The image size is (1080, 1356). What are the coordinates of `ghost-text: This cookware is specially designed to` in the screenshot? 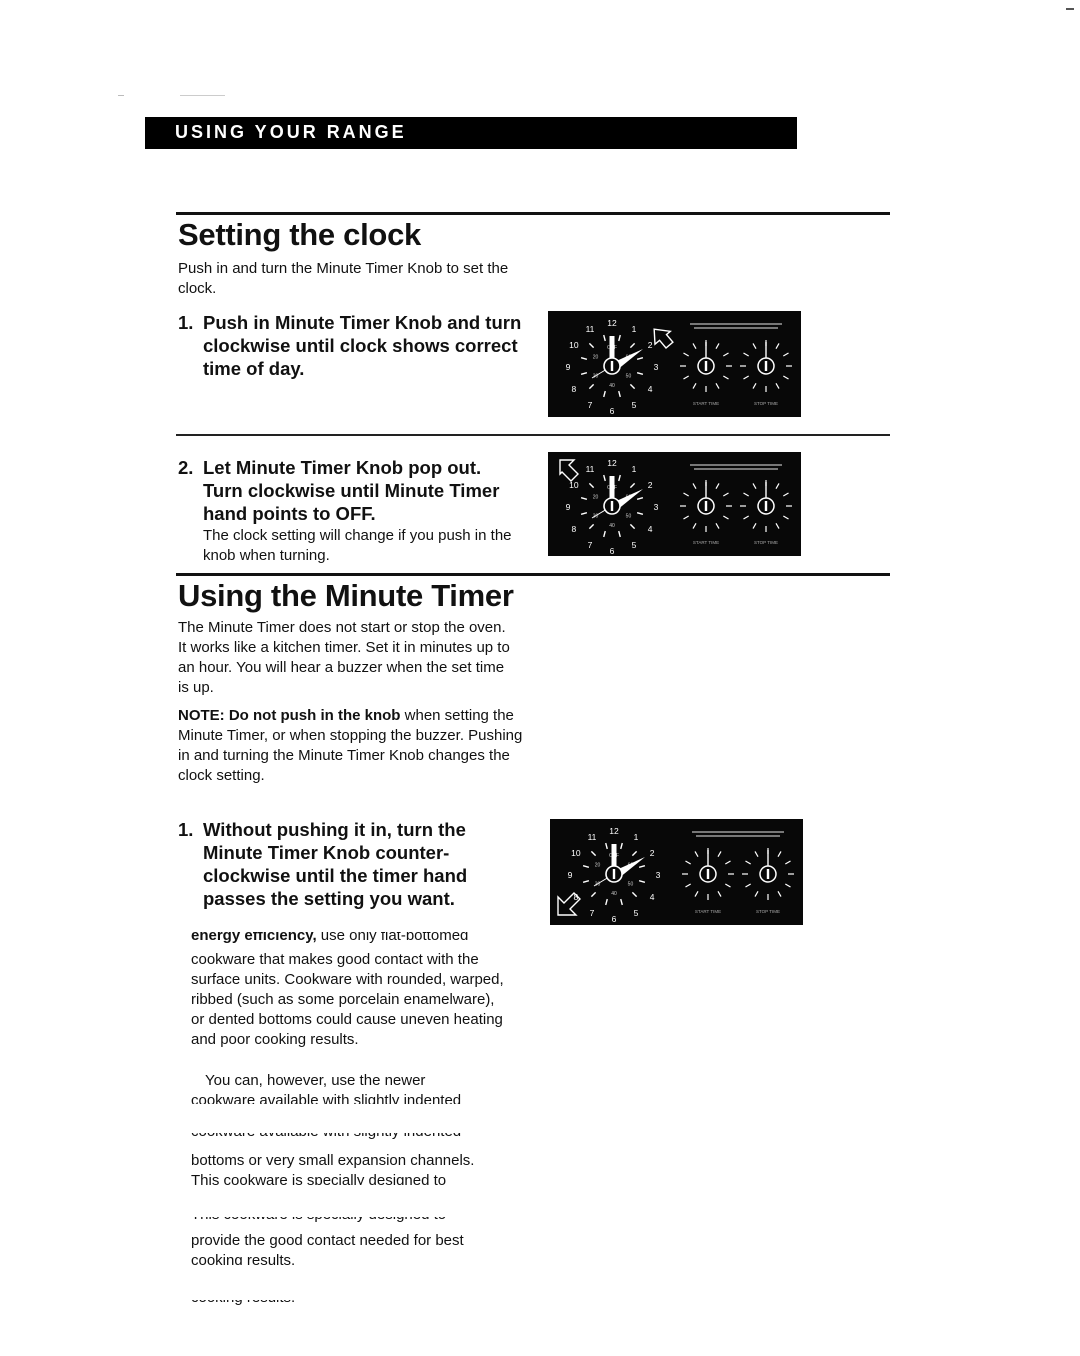 It's located at (361, 1220).